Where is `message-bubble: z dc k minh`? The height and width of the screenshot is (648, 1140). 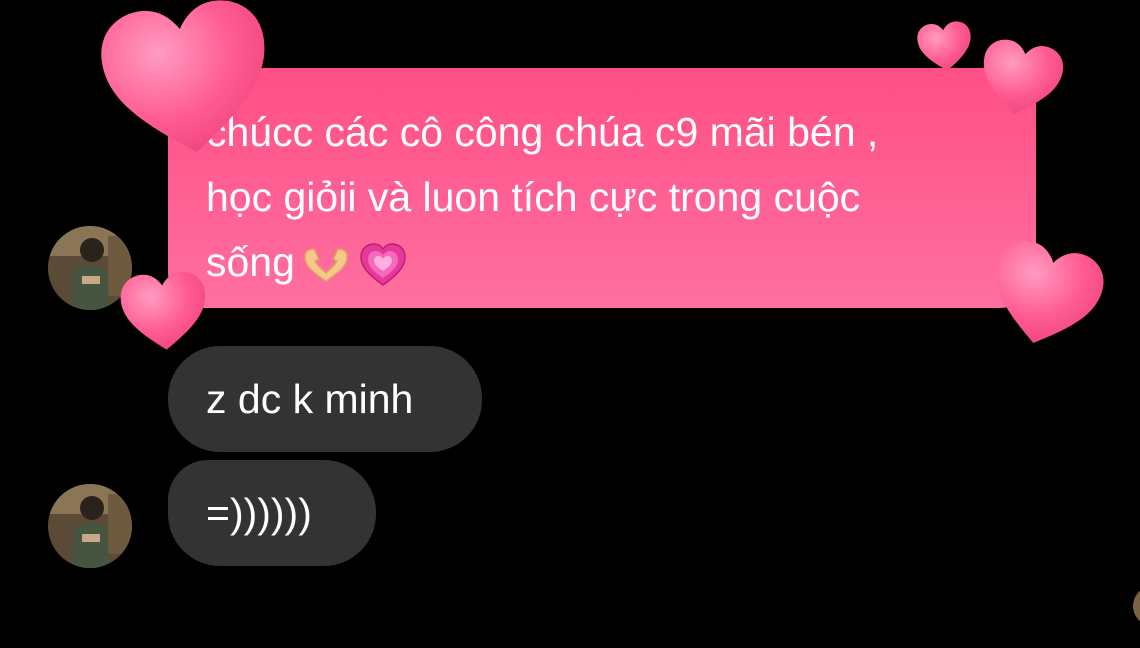 message-bubble: z dc k minh is located at coordinates (325, 399).